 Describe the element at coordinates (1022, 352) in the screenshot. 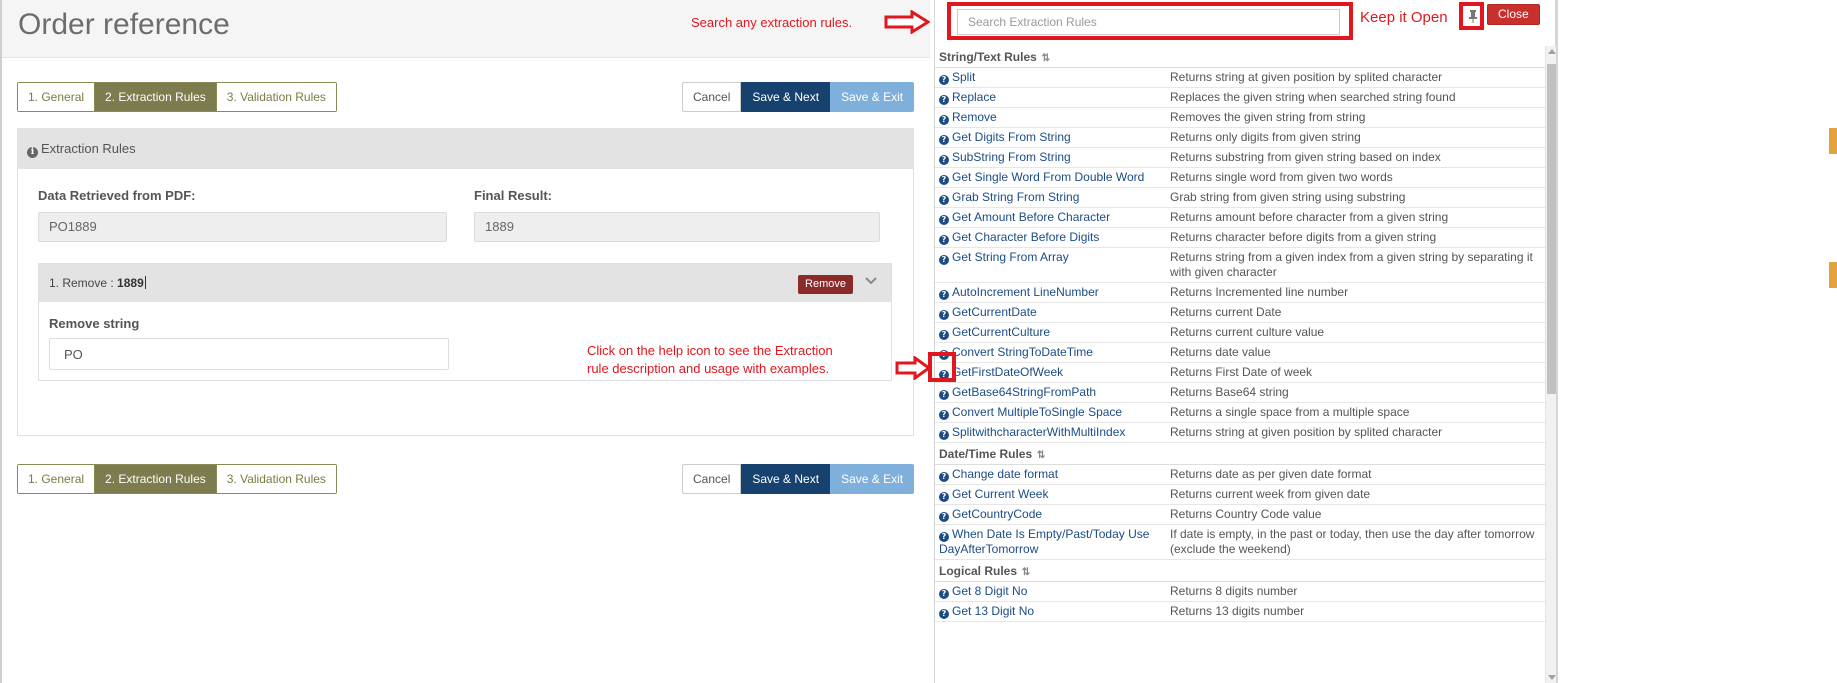

I see `rule-name: Convert StringToDateTime` at that location.